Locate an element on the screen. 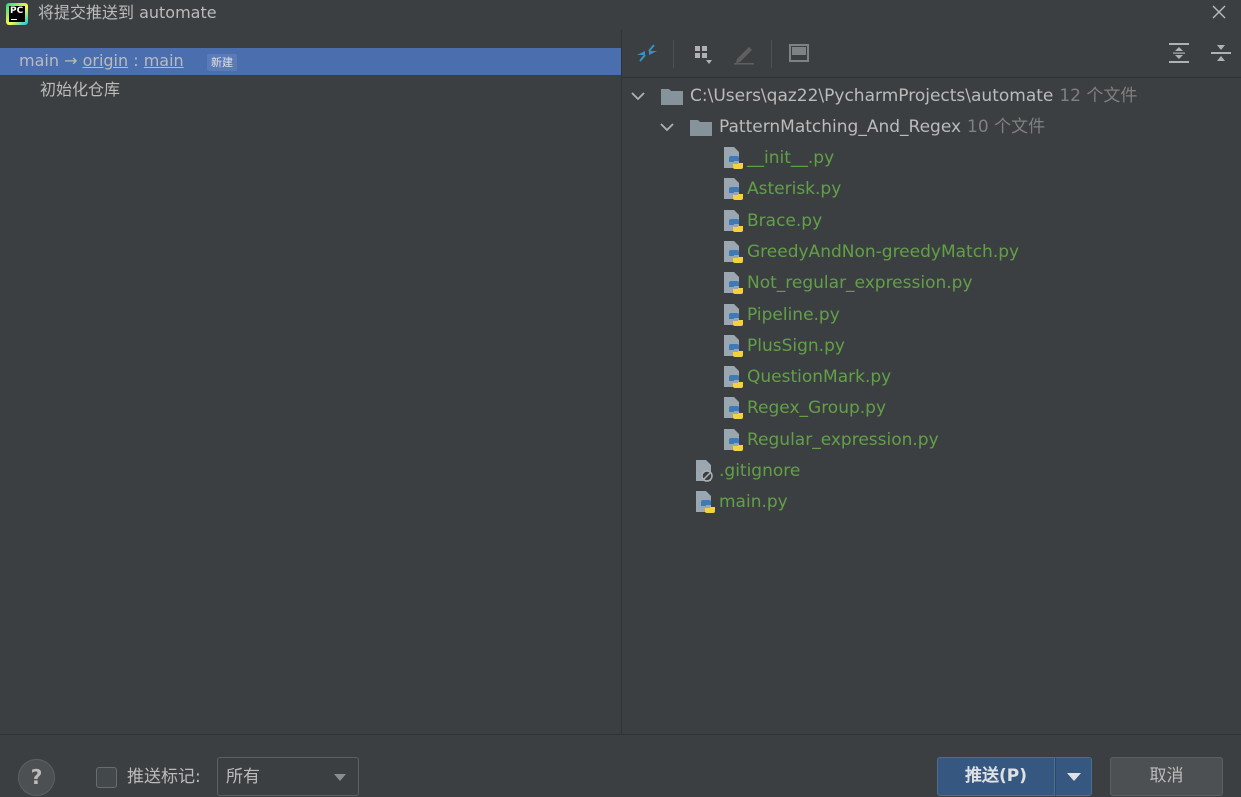 The image size is (1241, 797). branch-row: main → origin : main 新建 is located at coordinates (310, 61).